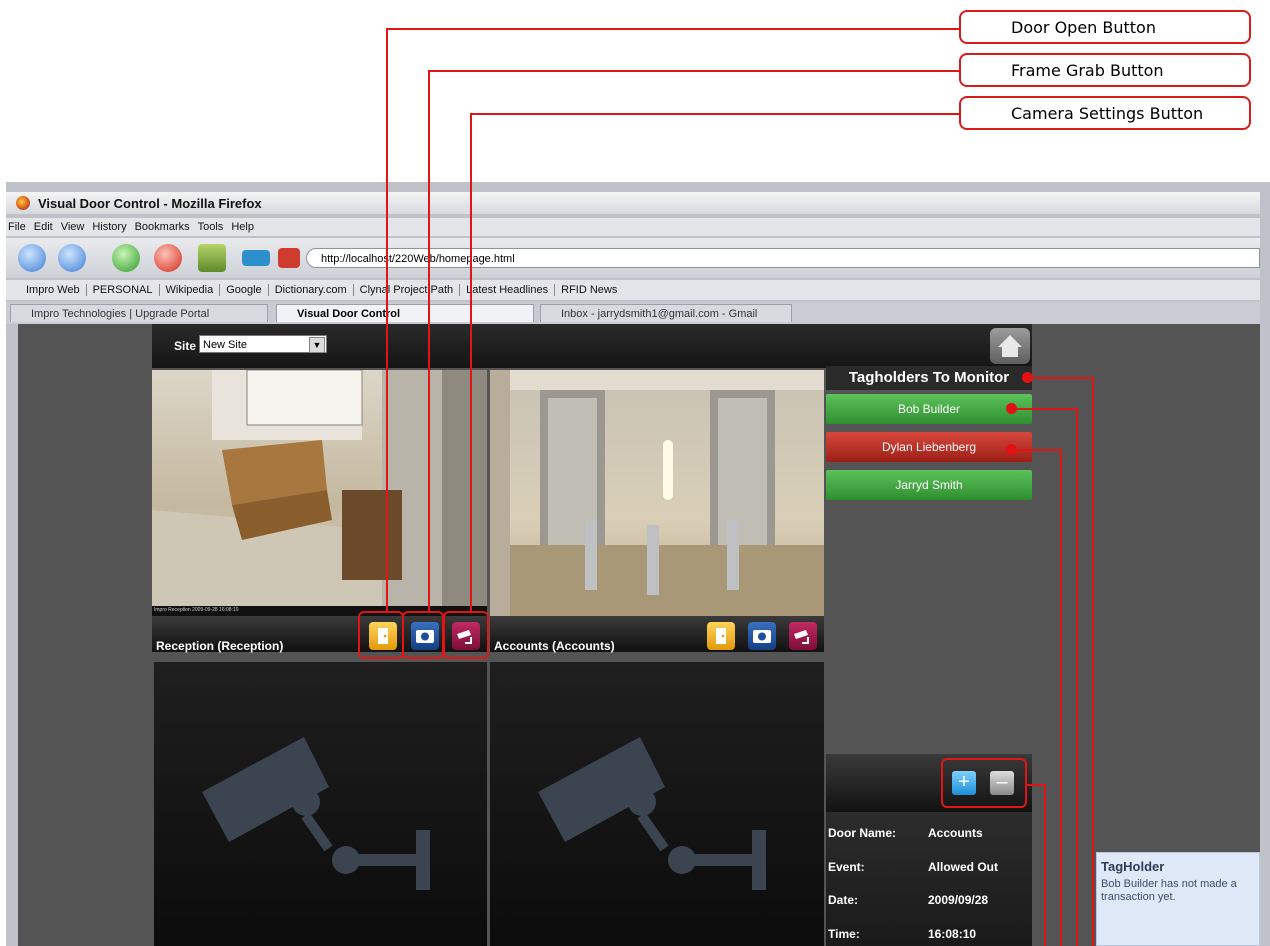  I want to click on bookmark-icon, so click(289, 258).